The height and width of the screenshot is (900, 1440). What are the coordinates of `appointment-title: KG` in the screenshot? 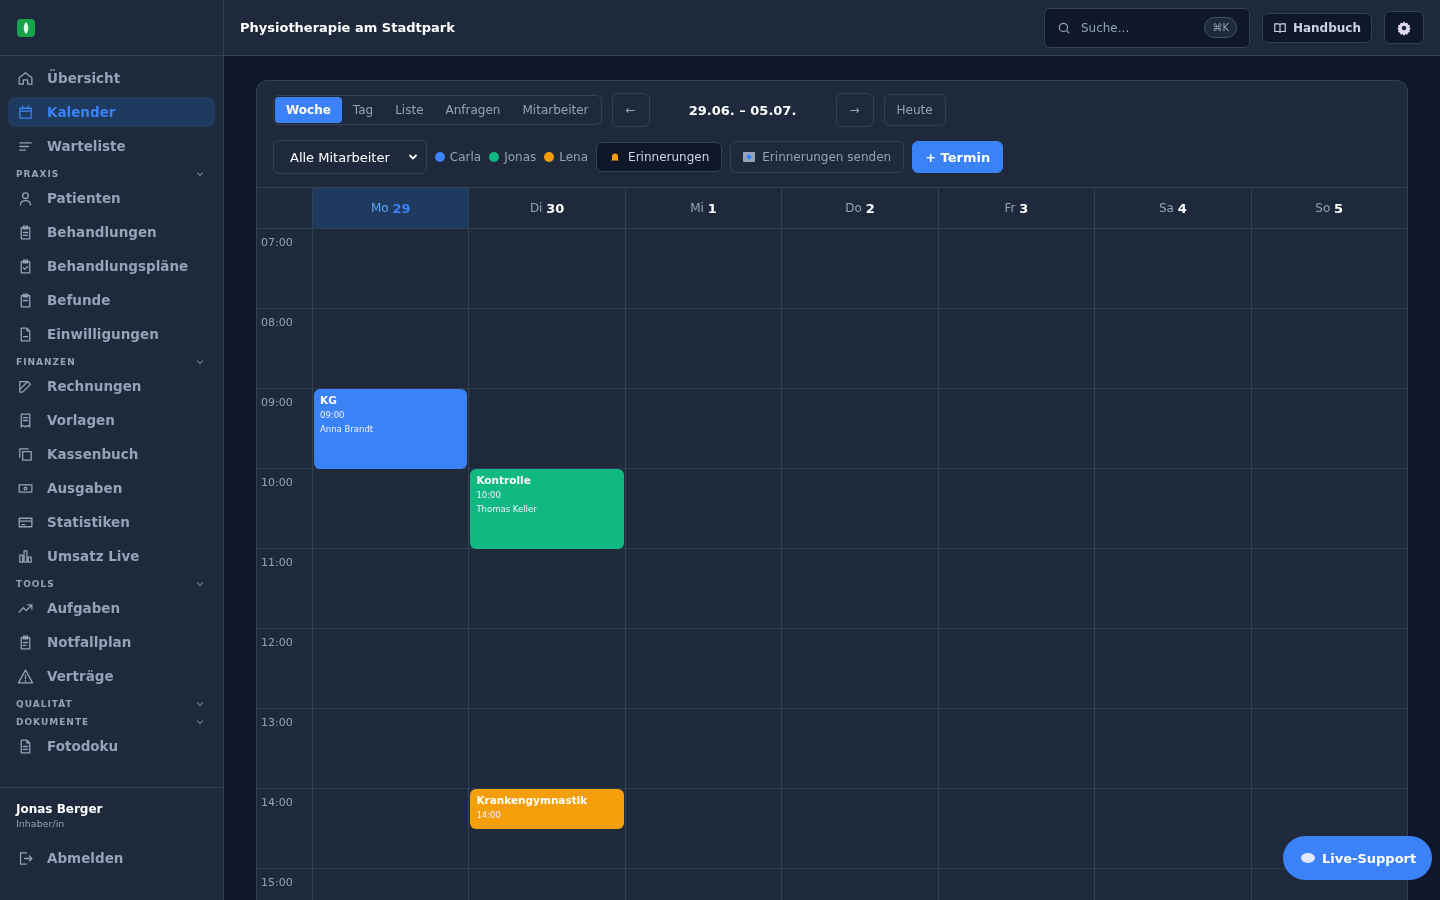 It's located at (329, 400).